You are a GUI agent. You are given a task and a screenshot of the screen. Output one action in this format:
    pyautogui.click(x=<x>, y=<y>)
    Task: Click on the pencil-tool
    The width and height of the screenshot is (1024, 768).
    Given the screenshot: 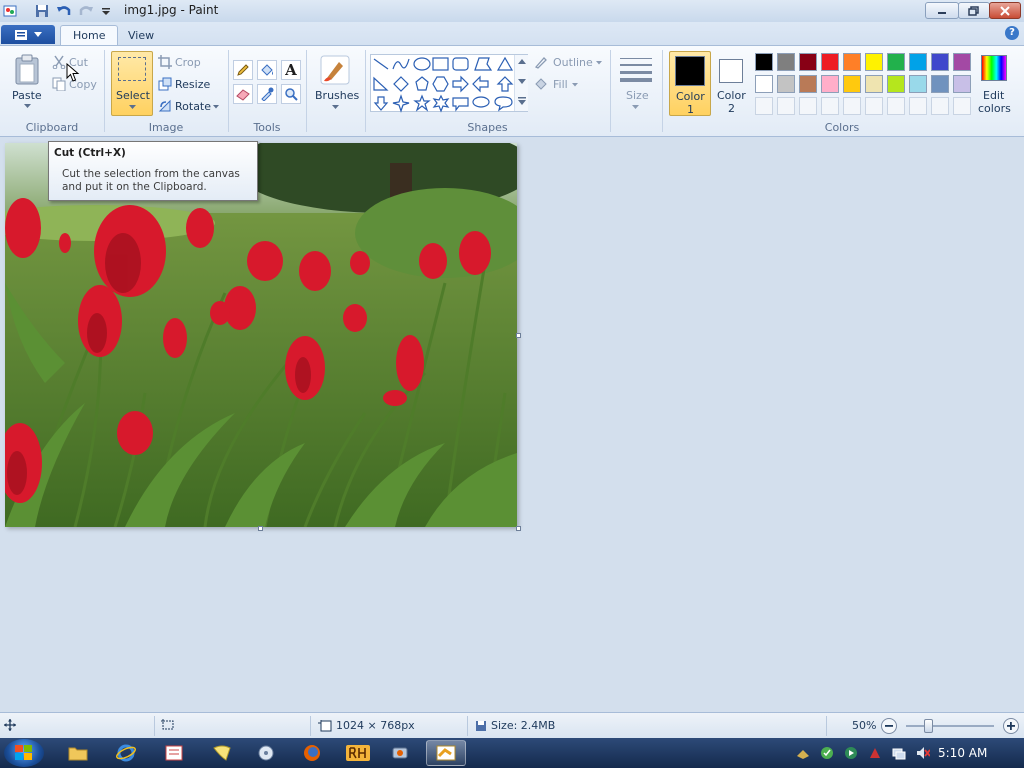 What is the action you would take?
    pyautogui.click(x=243, y=70)
    